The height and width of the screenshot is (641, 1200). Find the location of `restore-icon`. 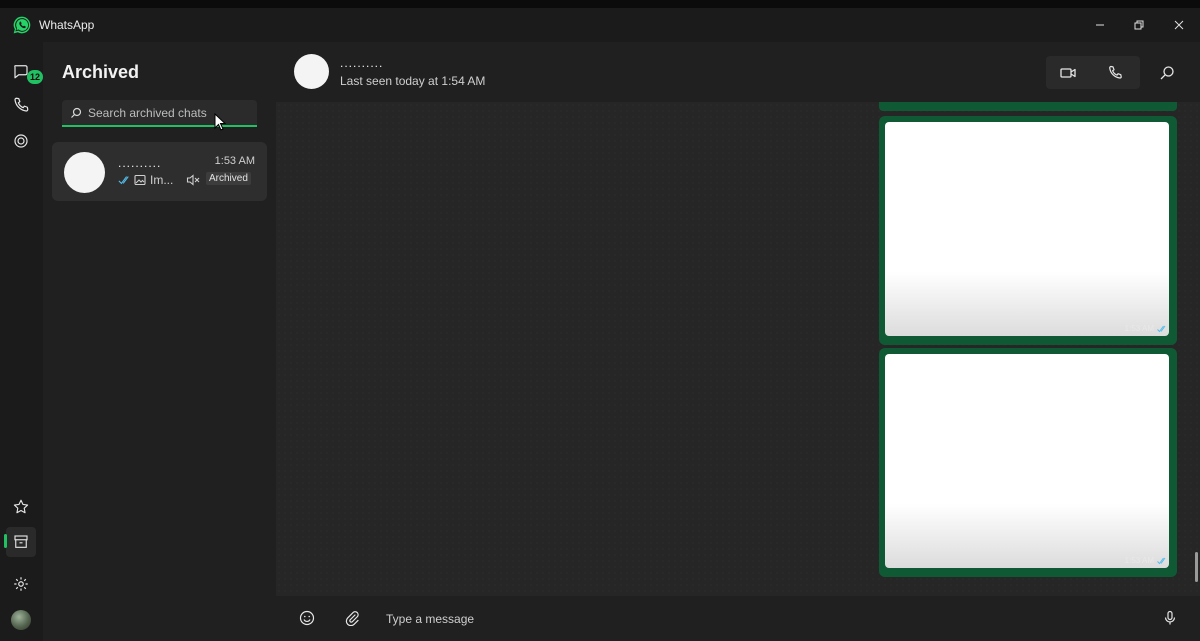

restore-icon is located at coordinates (1139, 25).